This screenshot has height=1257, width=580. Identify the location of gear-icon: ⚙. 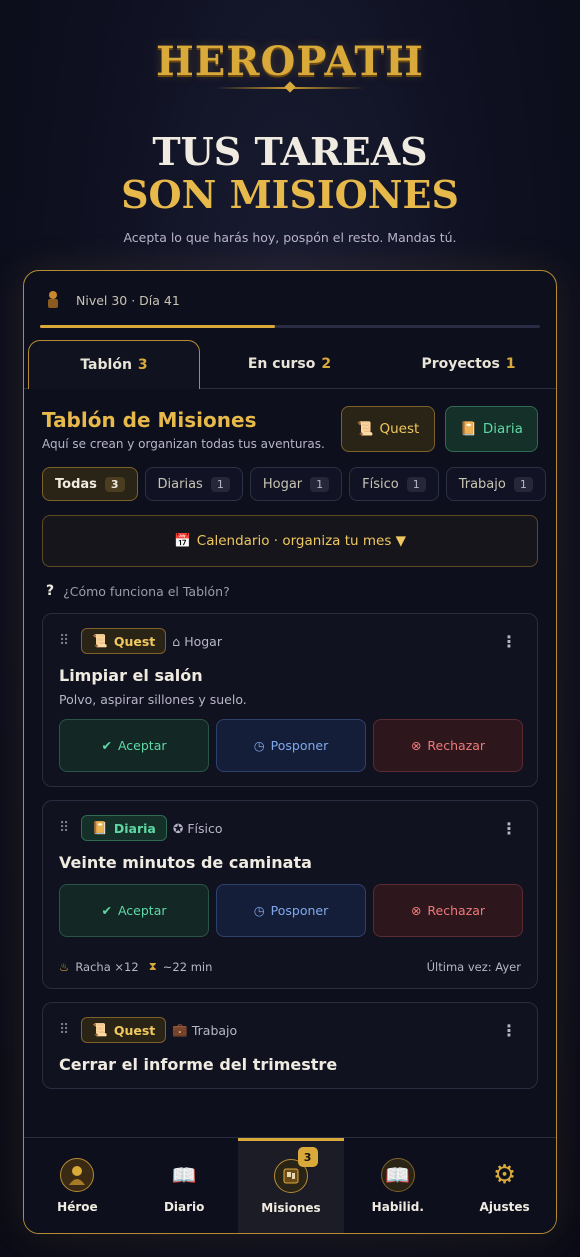
(504, 1174).